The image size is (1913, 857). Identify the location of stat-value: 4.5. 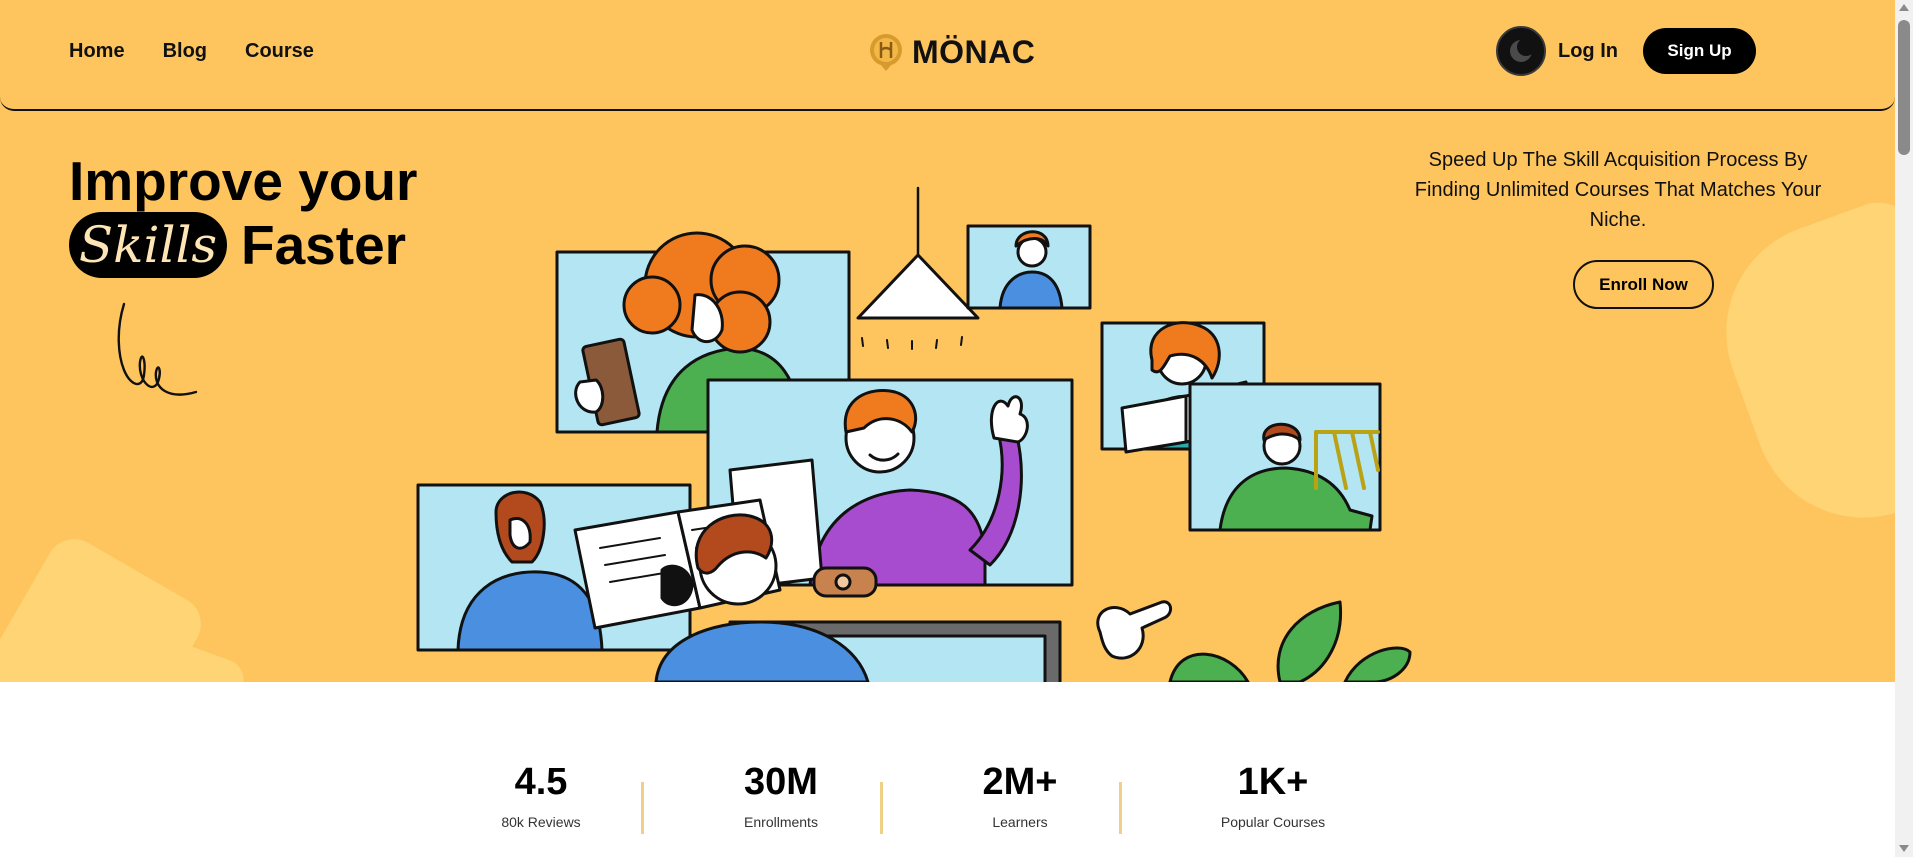
(541, 782).